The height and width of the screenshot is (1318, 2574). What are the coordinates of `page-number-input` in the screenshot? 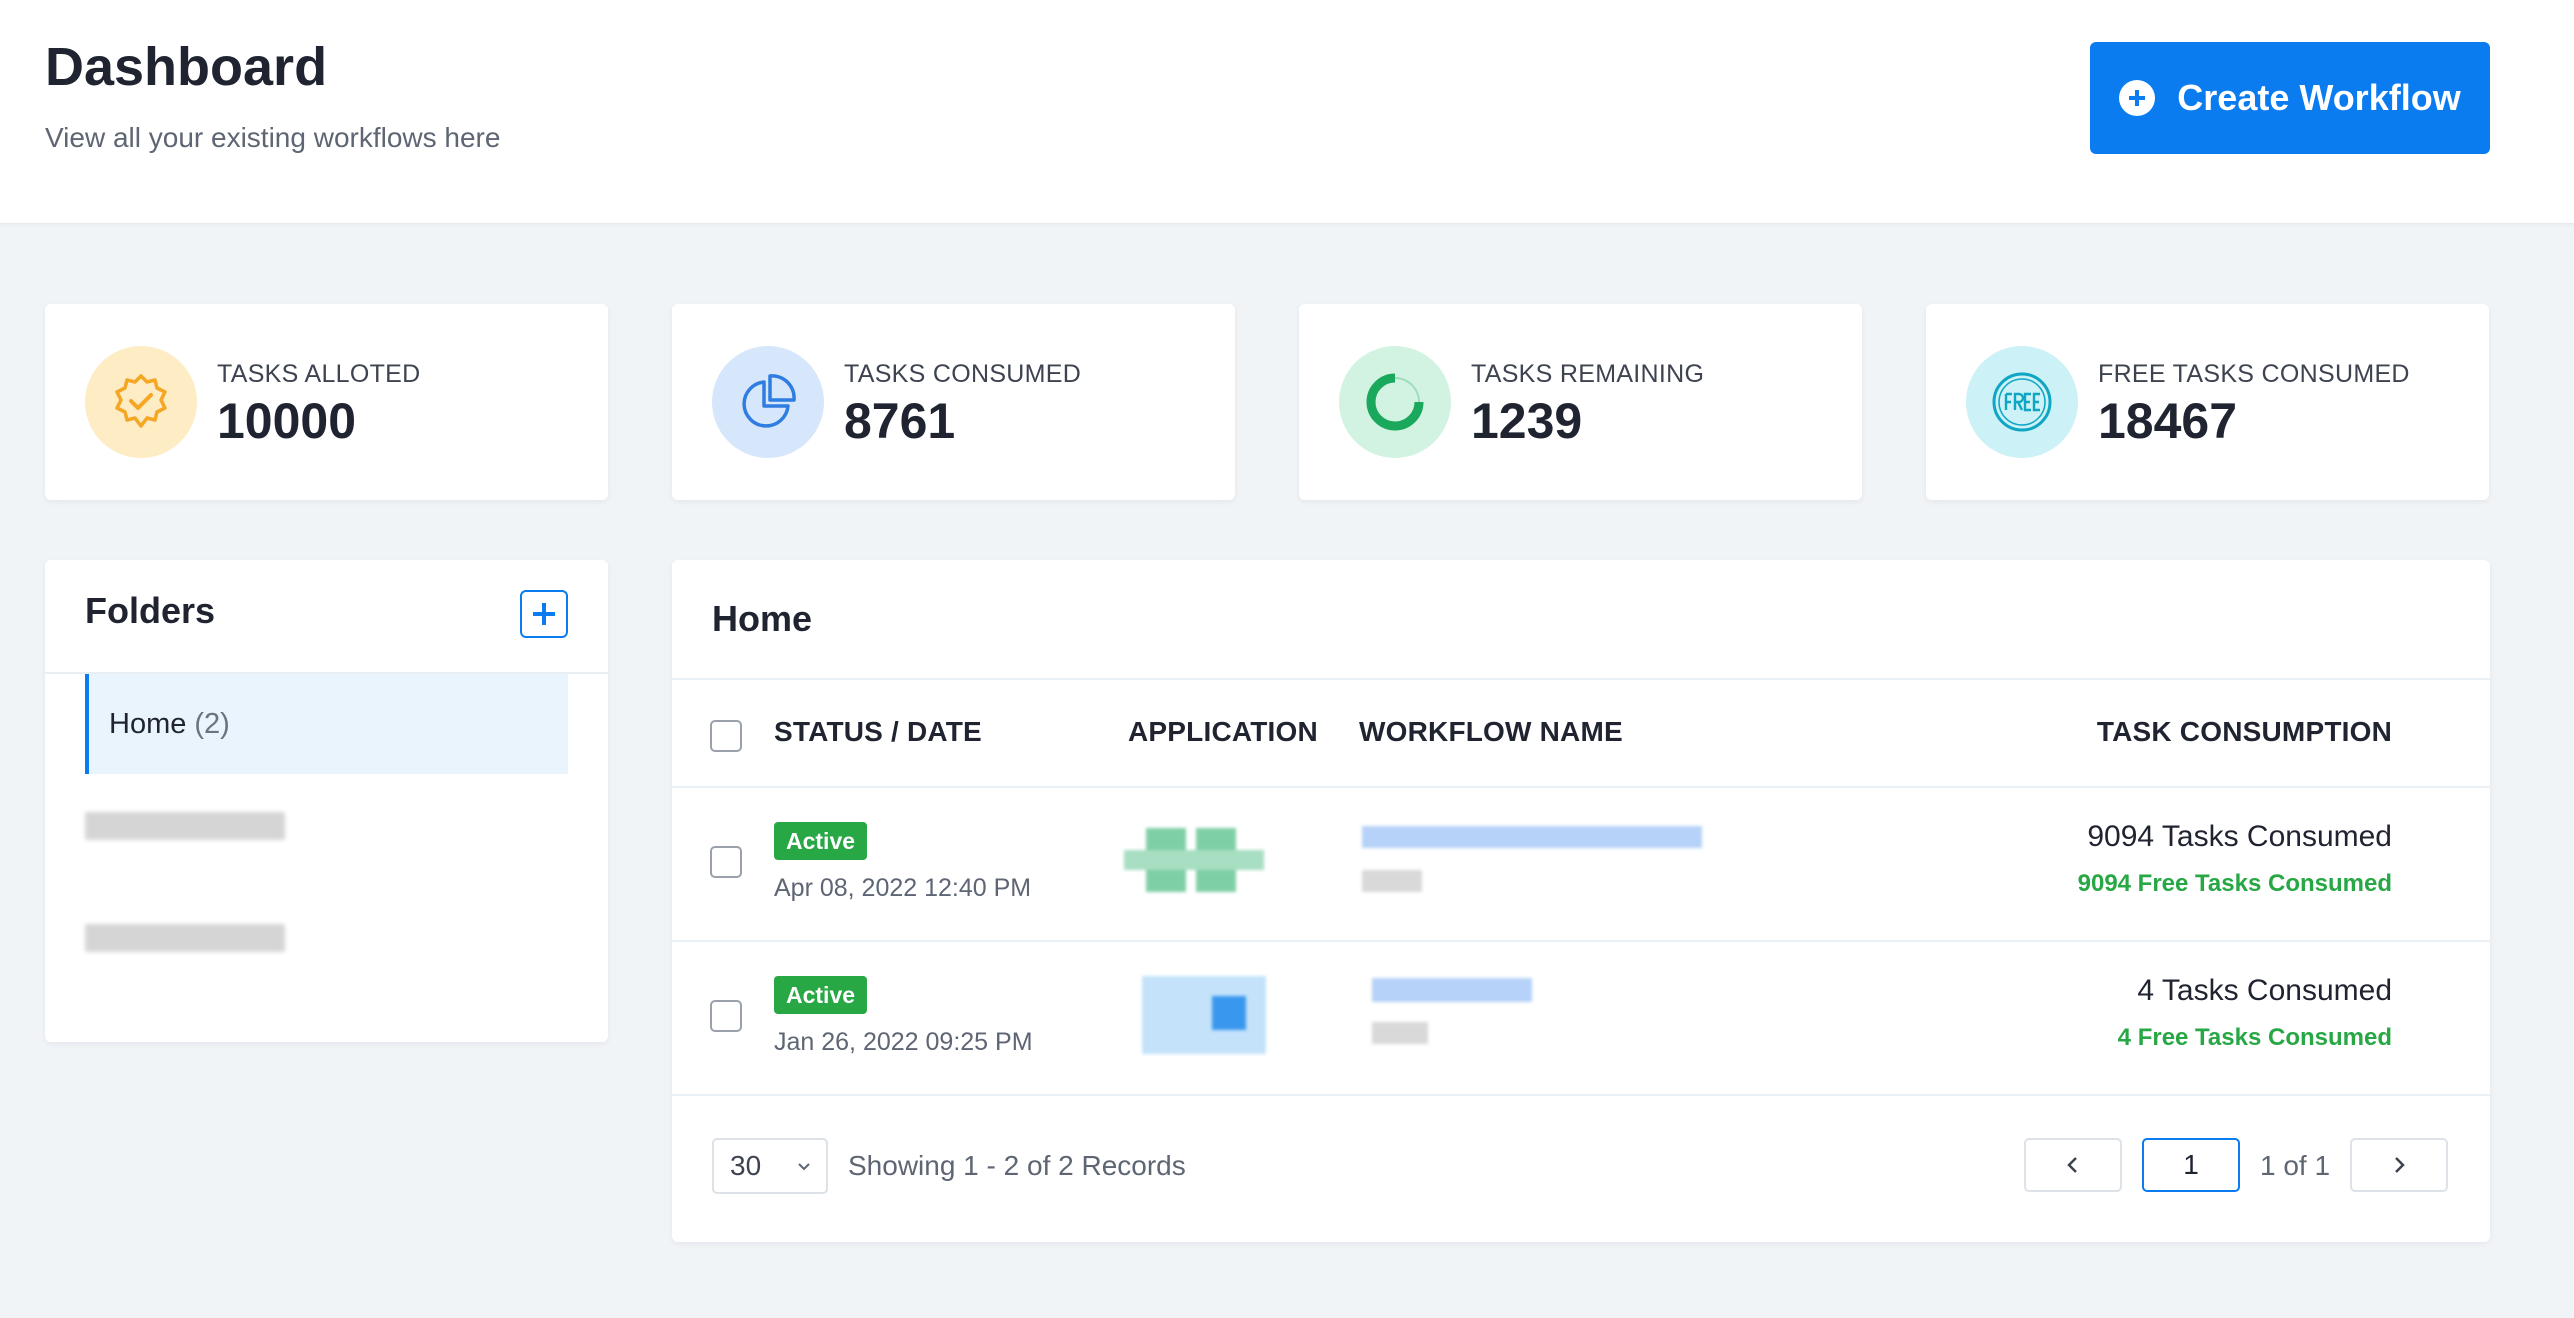 It's located at (2191, 1165).